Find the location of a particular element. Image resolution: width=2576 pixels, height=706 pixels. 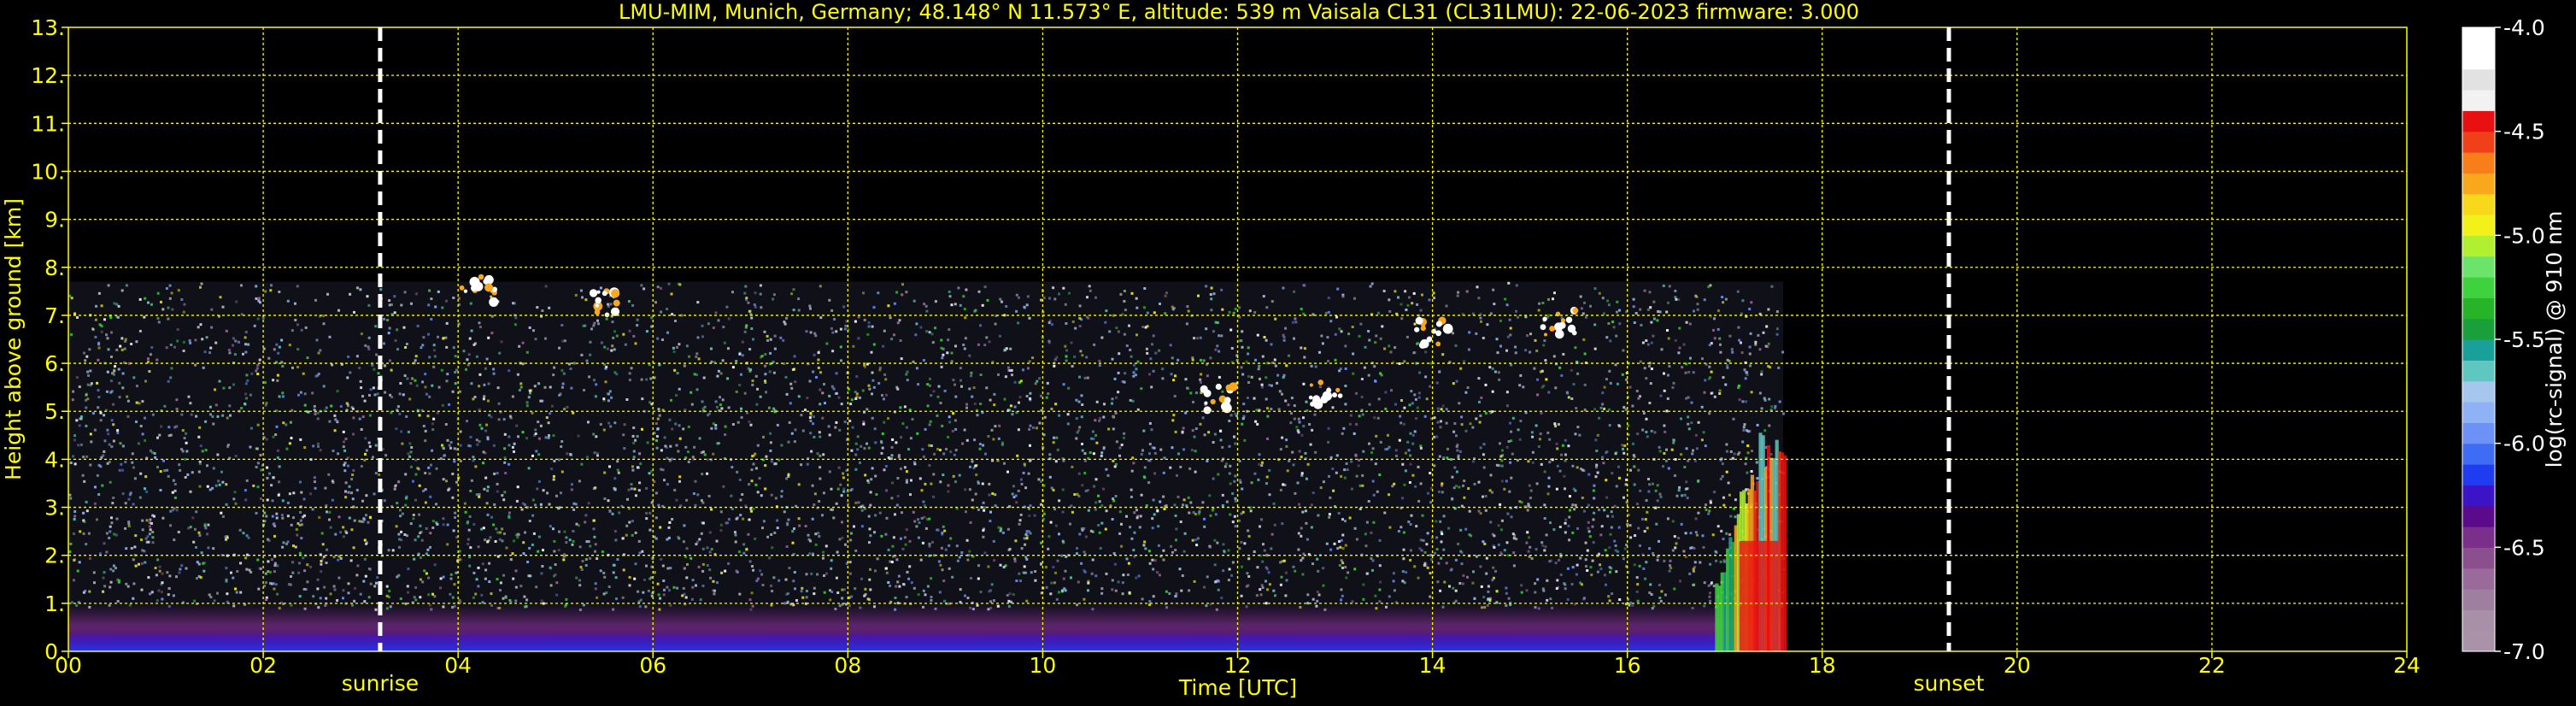

x-tick-label: 14 is located at coordinates (1432, 665).